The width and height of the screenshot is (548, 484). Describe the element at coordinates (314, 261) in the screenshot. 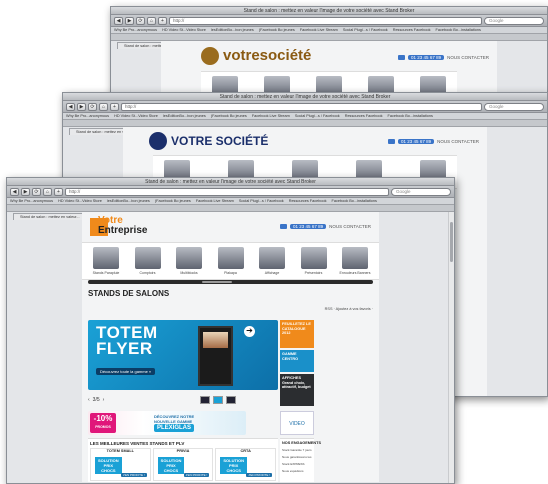

I see `category-item: Présentoirs` at that location.